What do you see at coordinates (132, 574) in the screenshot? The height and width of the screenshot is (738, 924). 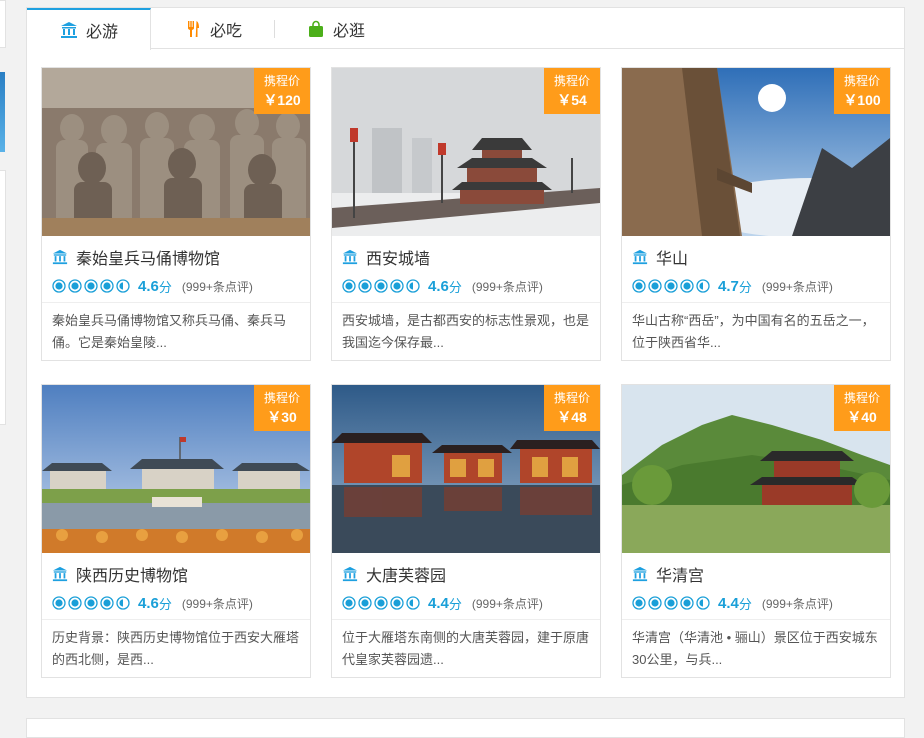 I see `attraction-name: 陕西历史博物馆` at bounding box center [132, 574].